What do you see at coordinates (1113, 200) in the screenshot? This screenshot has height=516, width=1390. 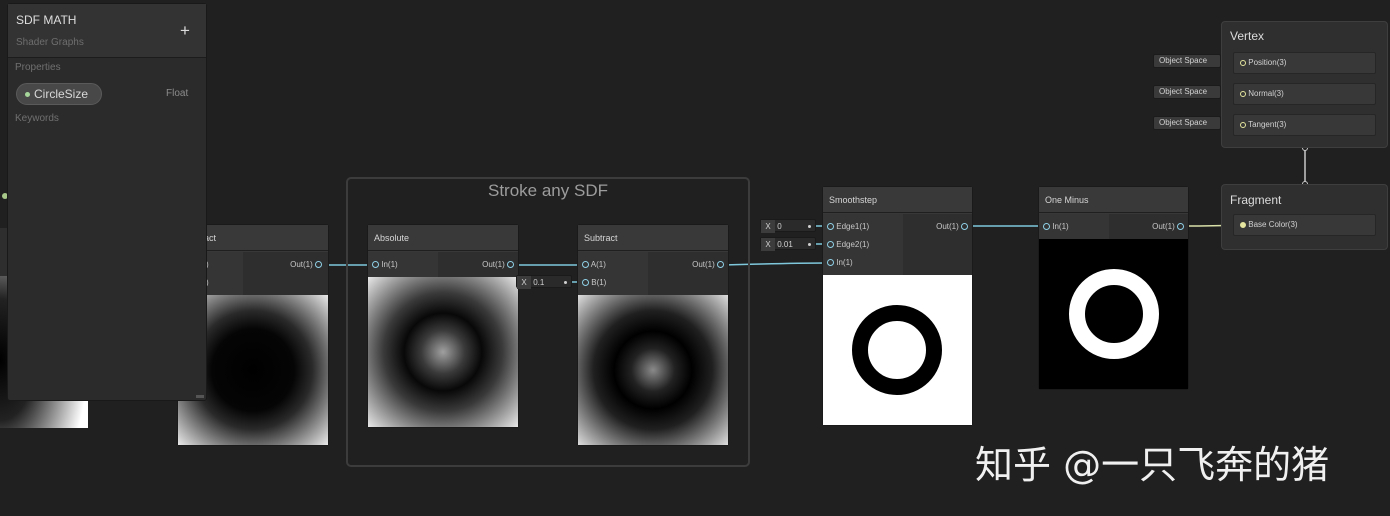 I see `node-title: One Minus` at bounding box center [1113, 200].